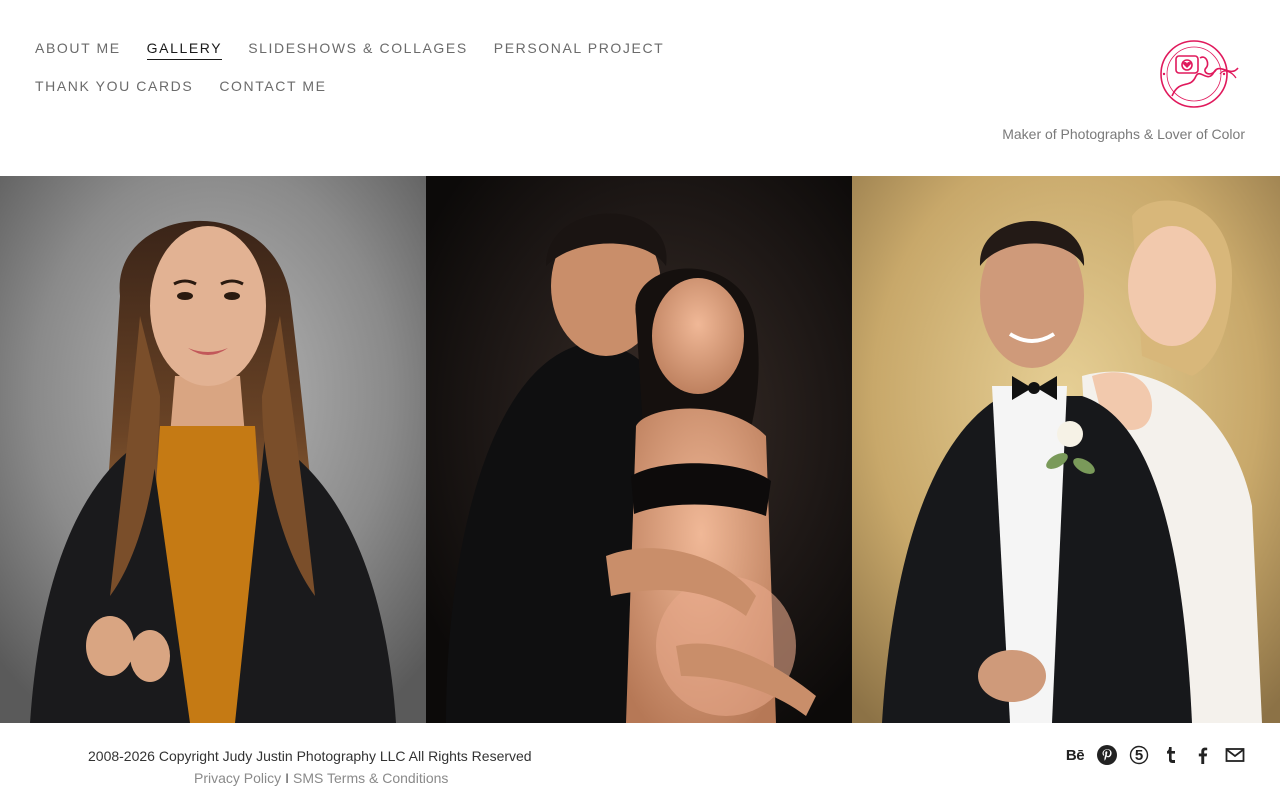 This screenshot has width=1280, height=800. What do you see at coordinates (184, 50) in the screenshot?
I see `nav-gallery: GALLERY` at bounding box center [184, 50].